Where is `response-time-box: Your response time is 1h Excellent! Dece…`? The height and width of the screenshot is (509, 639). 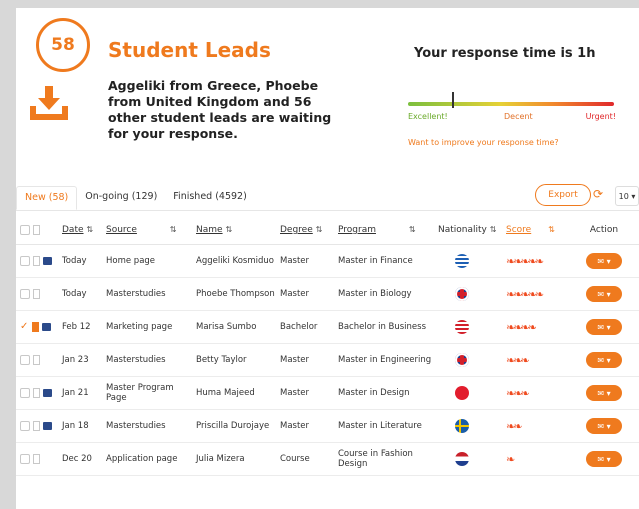
response-time-box: Your response time is 1h Excellent! Dece… is located at coordinates (511, 90).